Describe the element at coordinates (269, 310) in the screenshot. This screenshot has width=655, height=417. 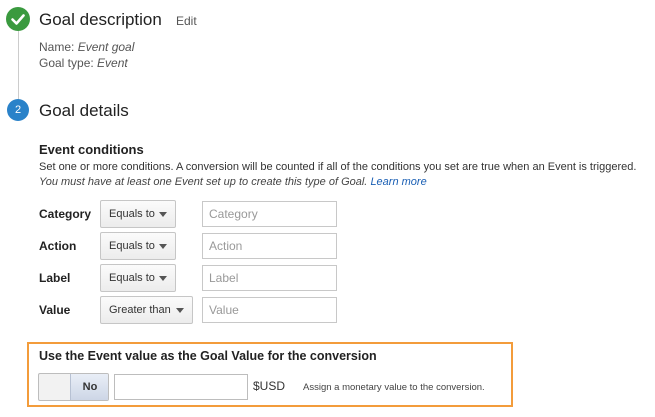
I see `value-input: Value` at that location.